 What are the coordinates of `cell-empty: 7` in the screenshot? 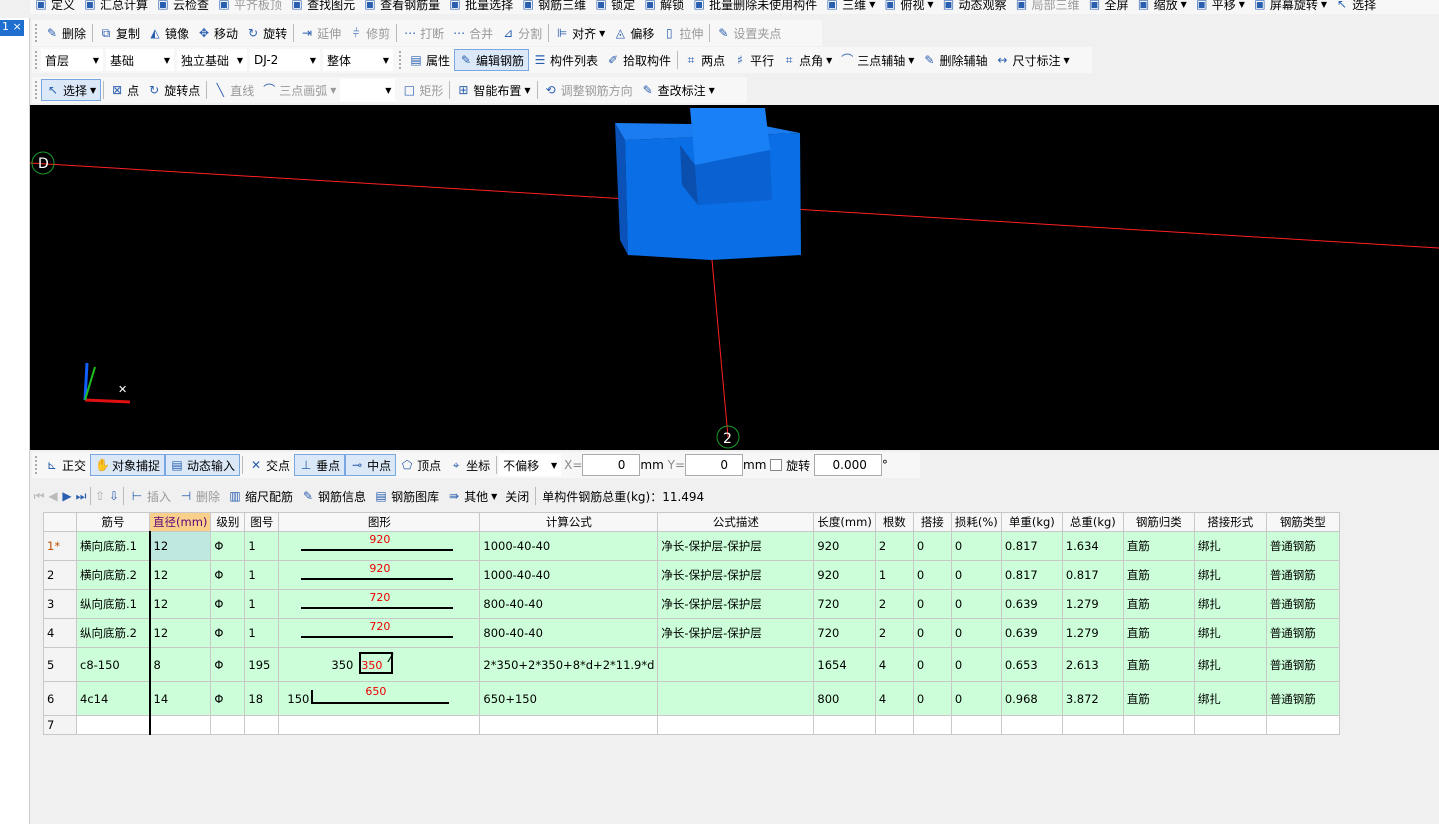 It's located at (60, 725).